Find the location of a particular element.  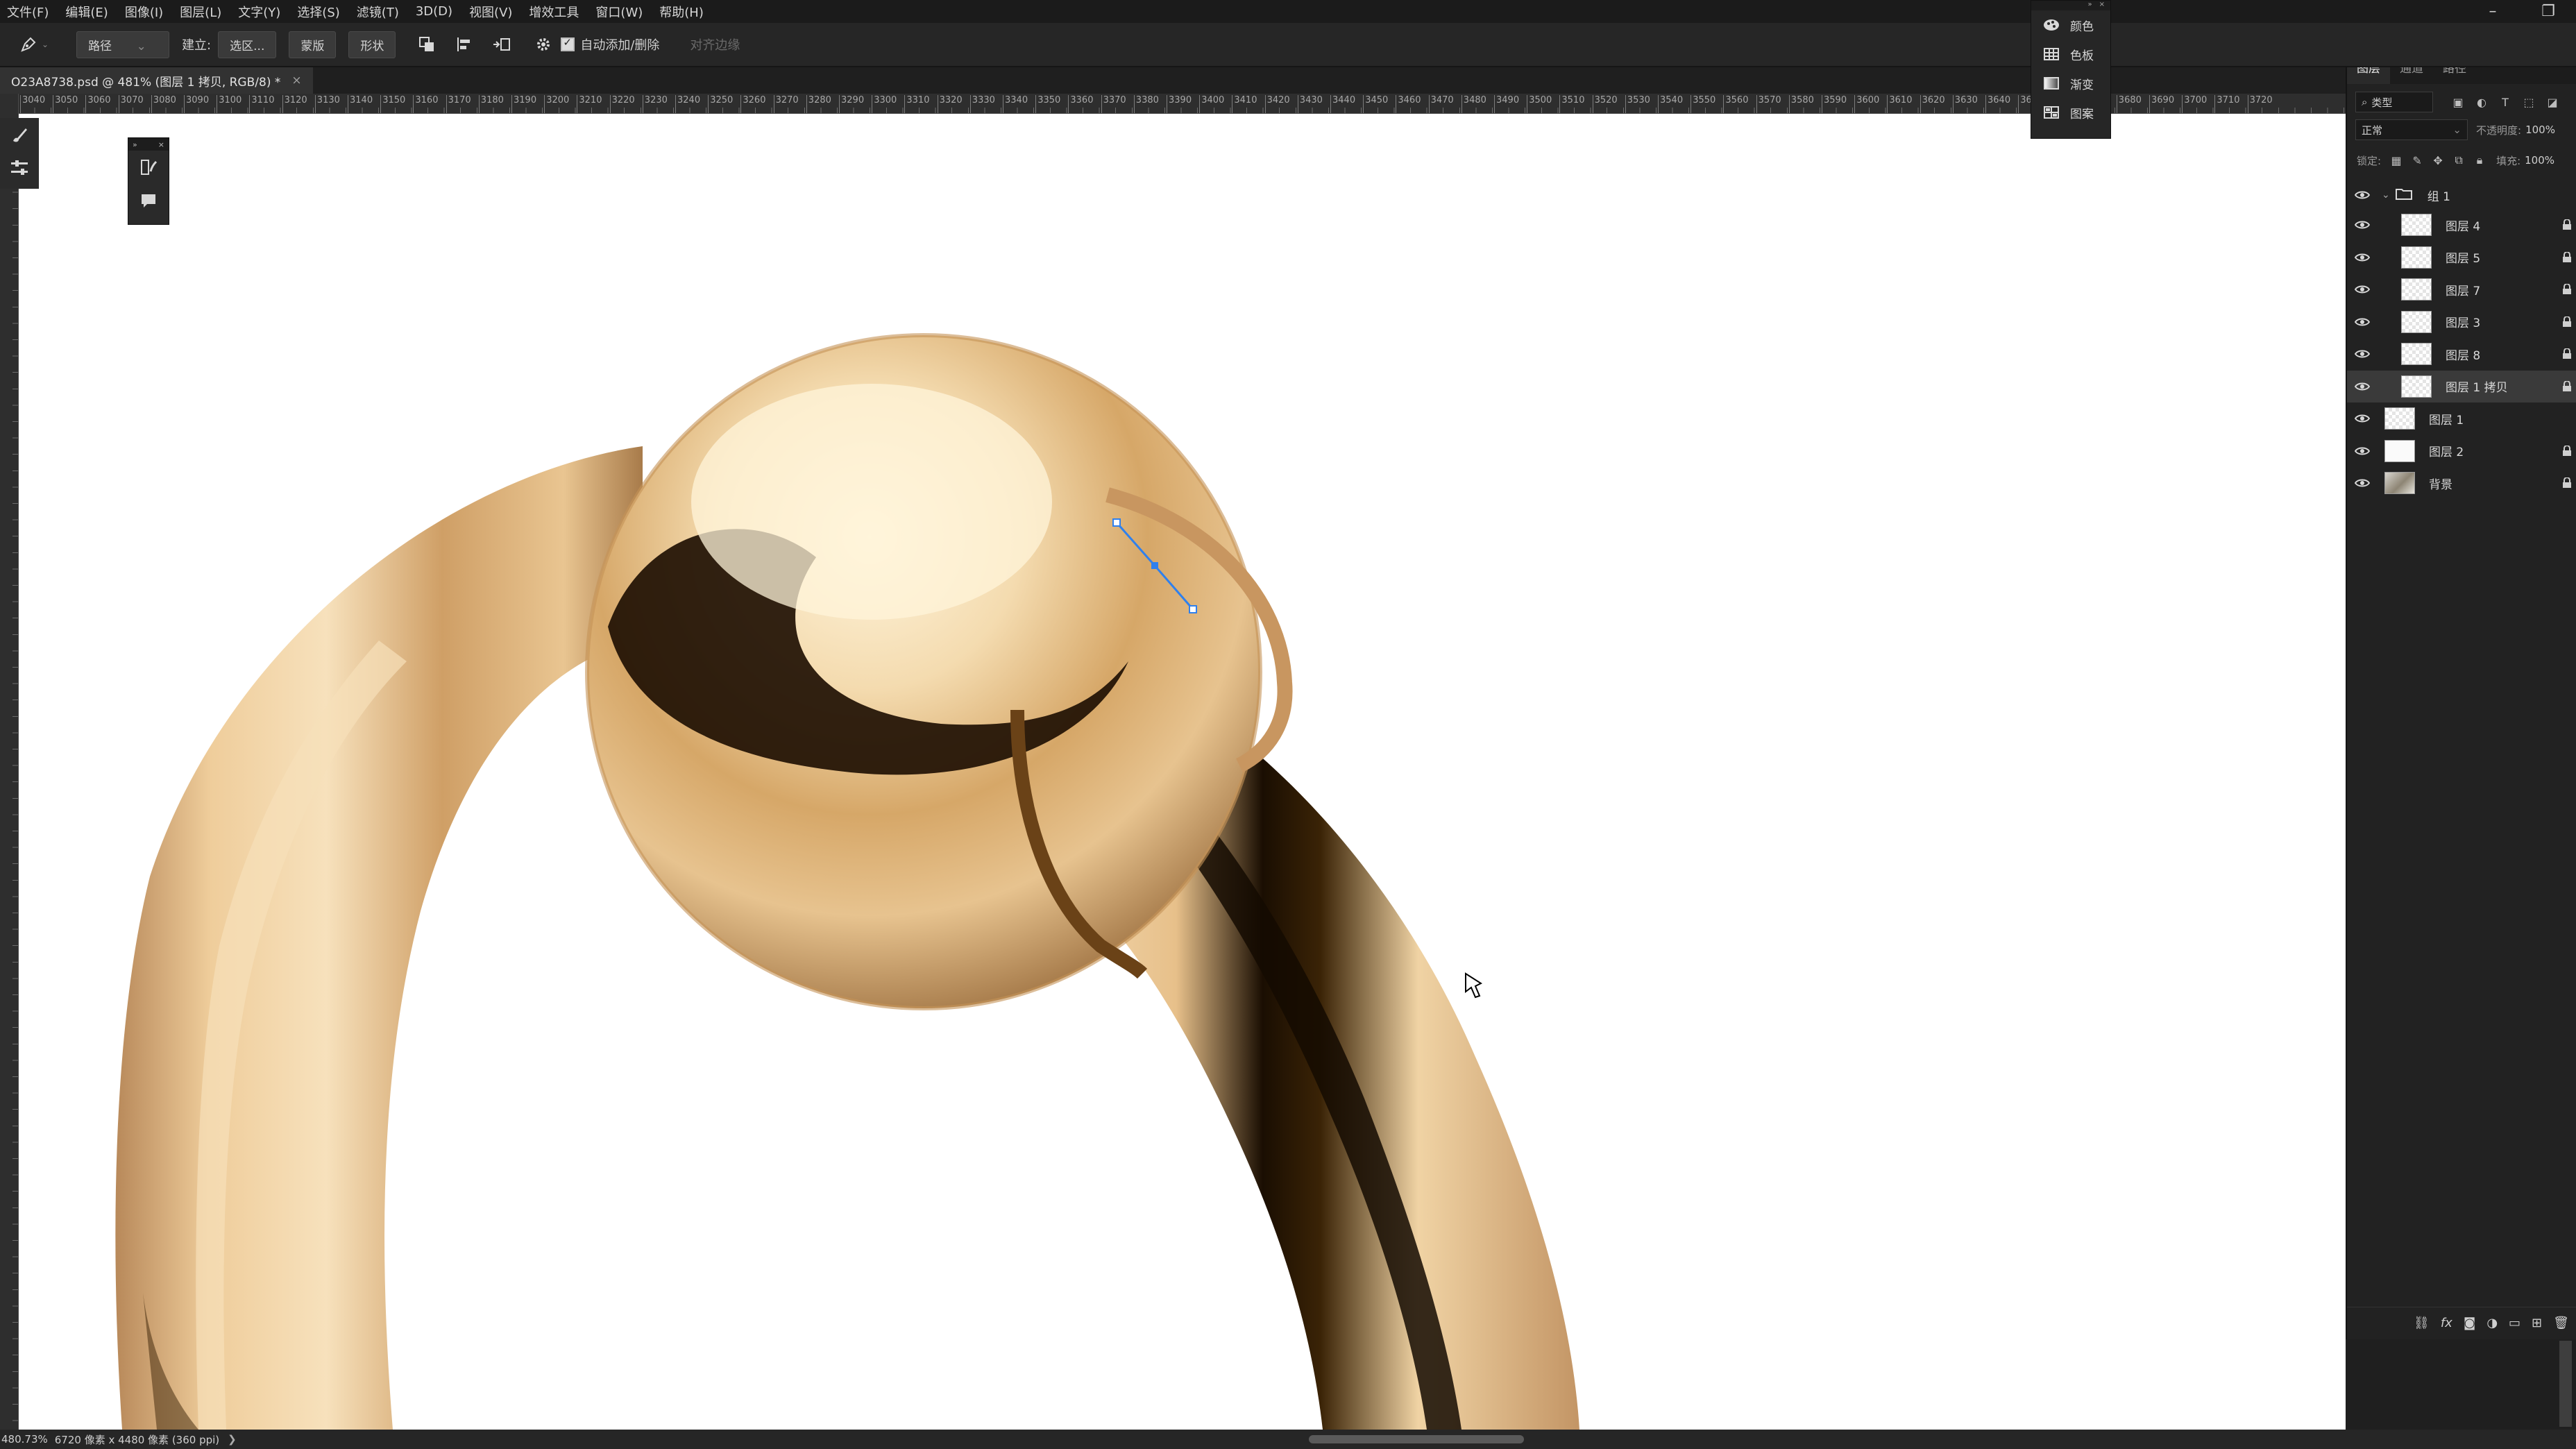

adjustment-icon: ◑ is located at coordinates (2492, 1323).